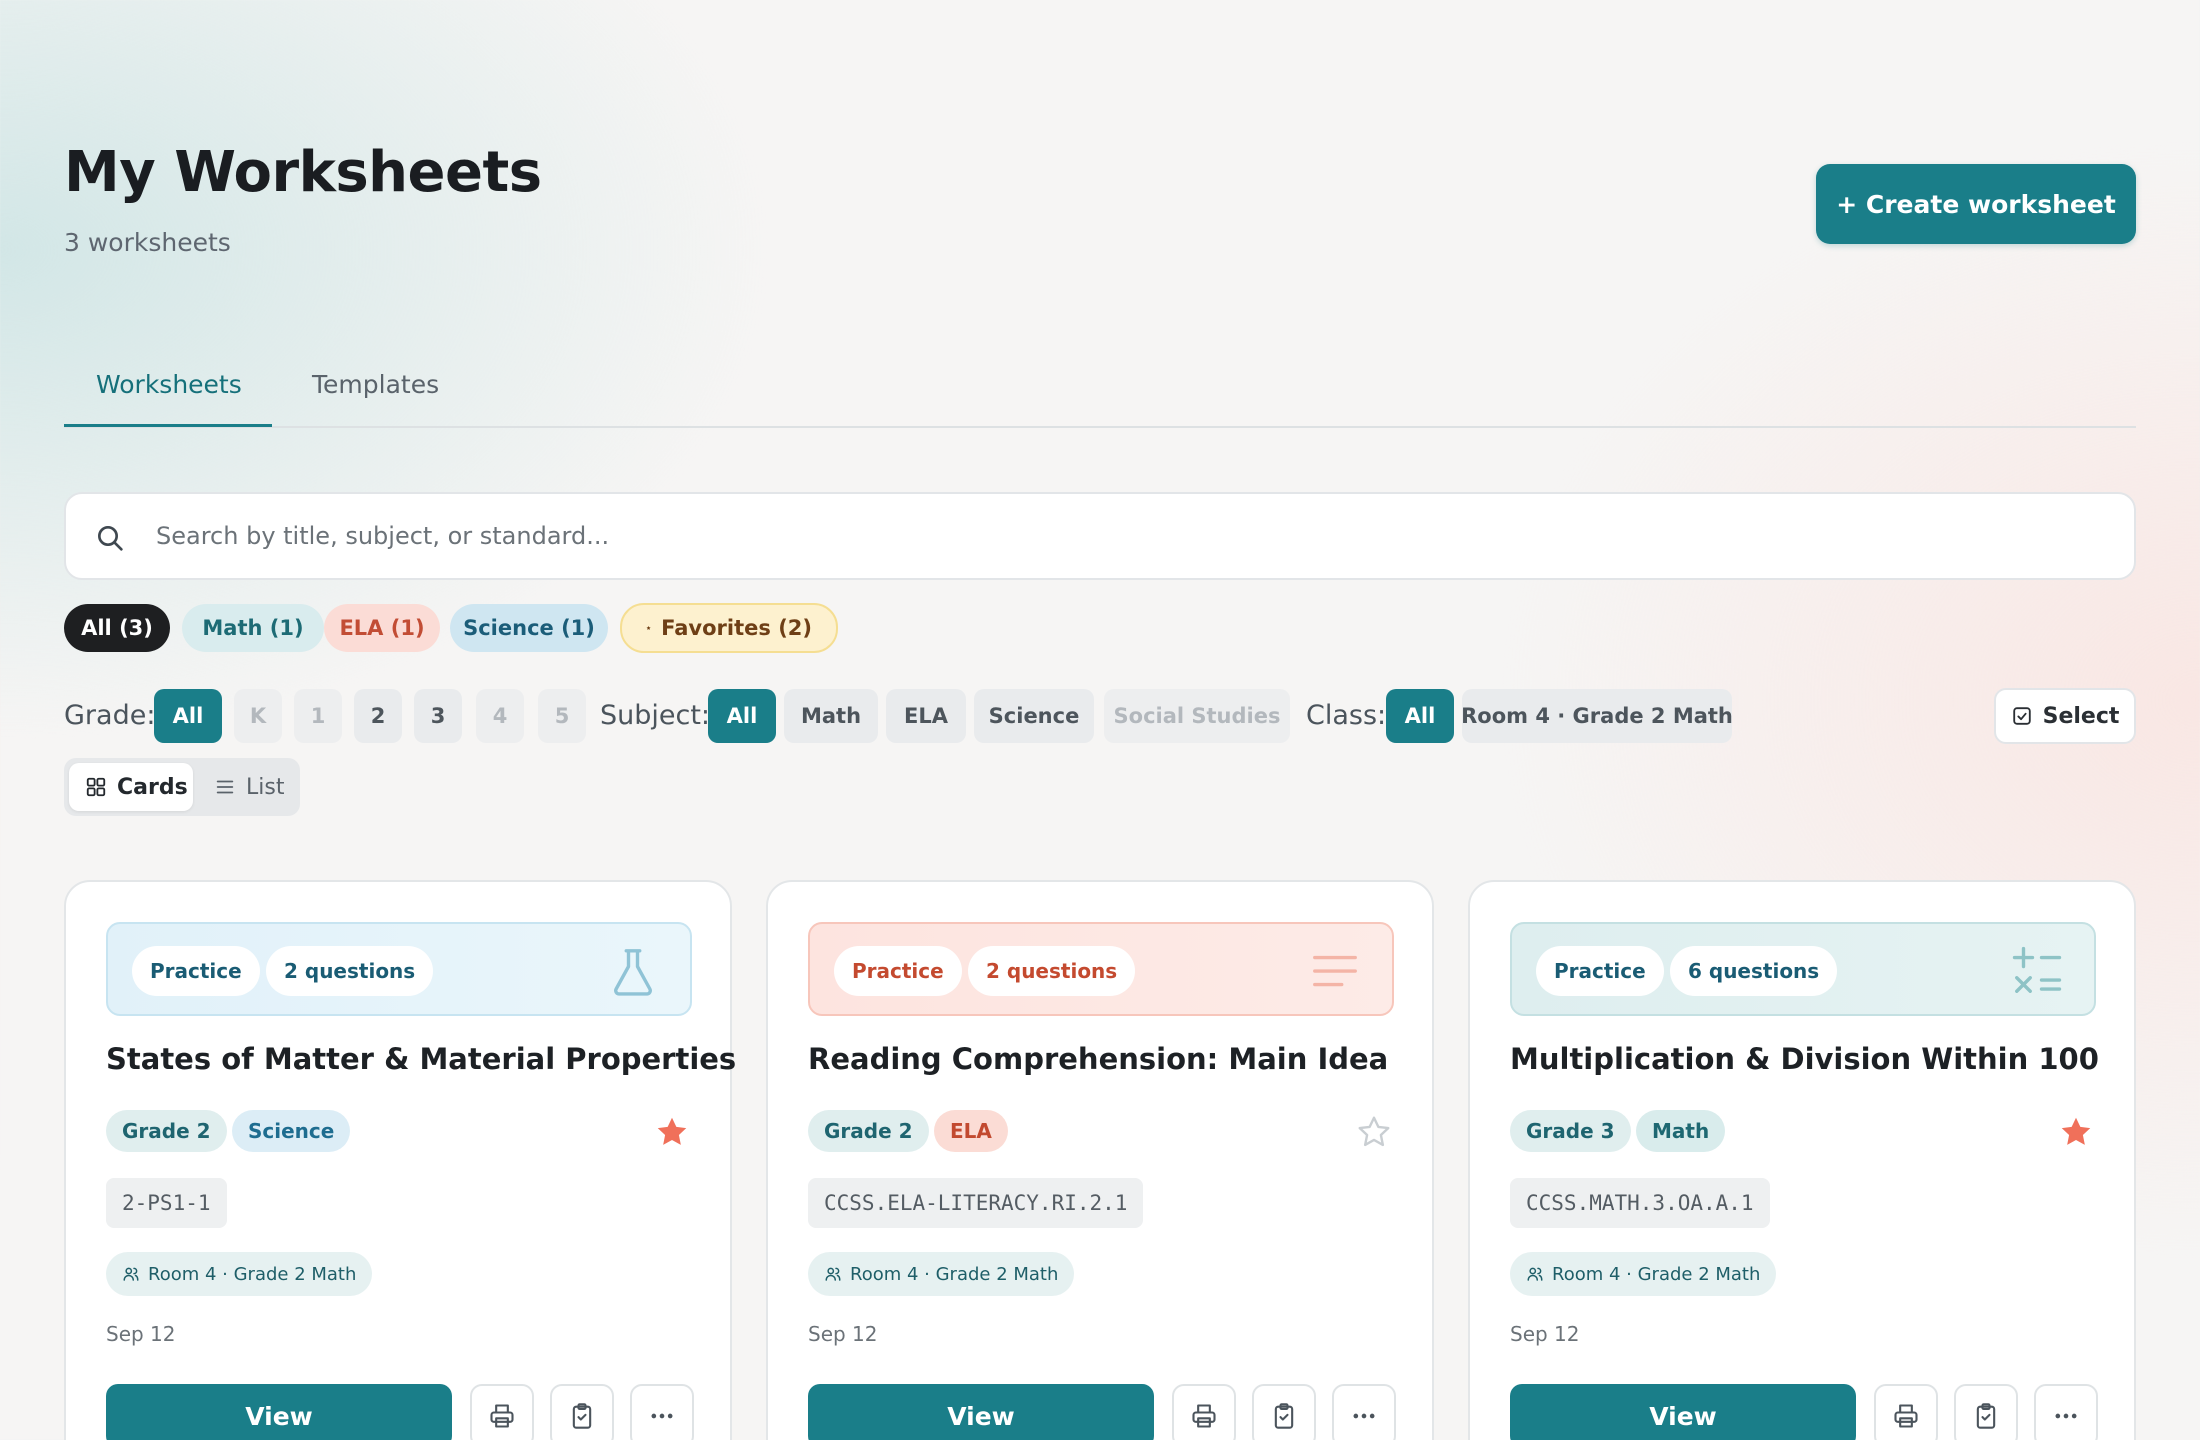 This screenshot has height=1440, width=2200. What do you see at coordinates (117, 628) in the screenshot?
I see `filter-chip-all: All (3)` at bounding box center [117, 628].